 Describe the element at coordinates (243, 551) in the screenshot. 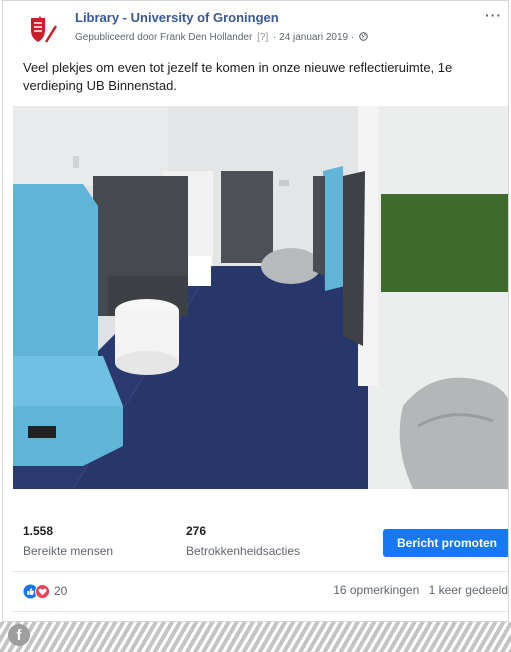

I see `engagement-label: Betrokkenheidsacties` at that location.